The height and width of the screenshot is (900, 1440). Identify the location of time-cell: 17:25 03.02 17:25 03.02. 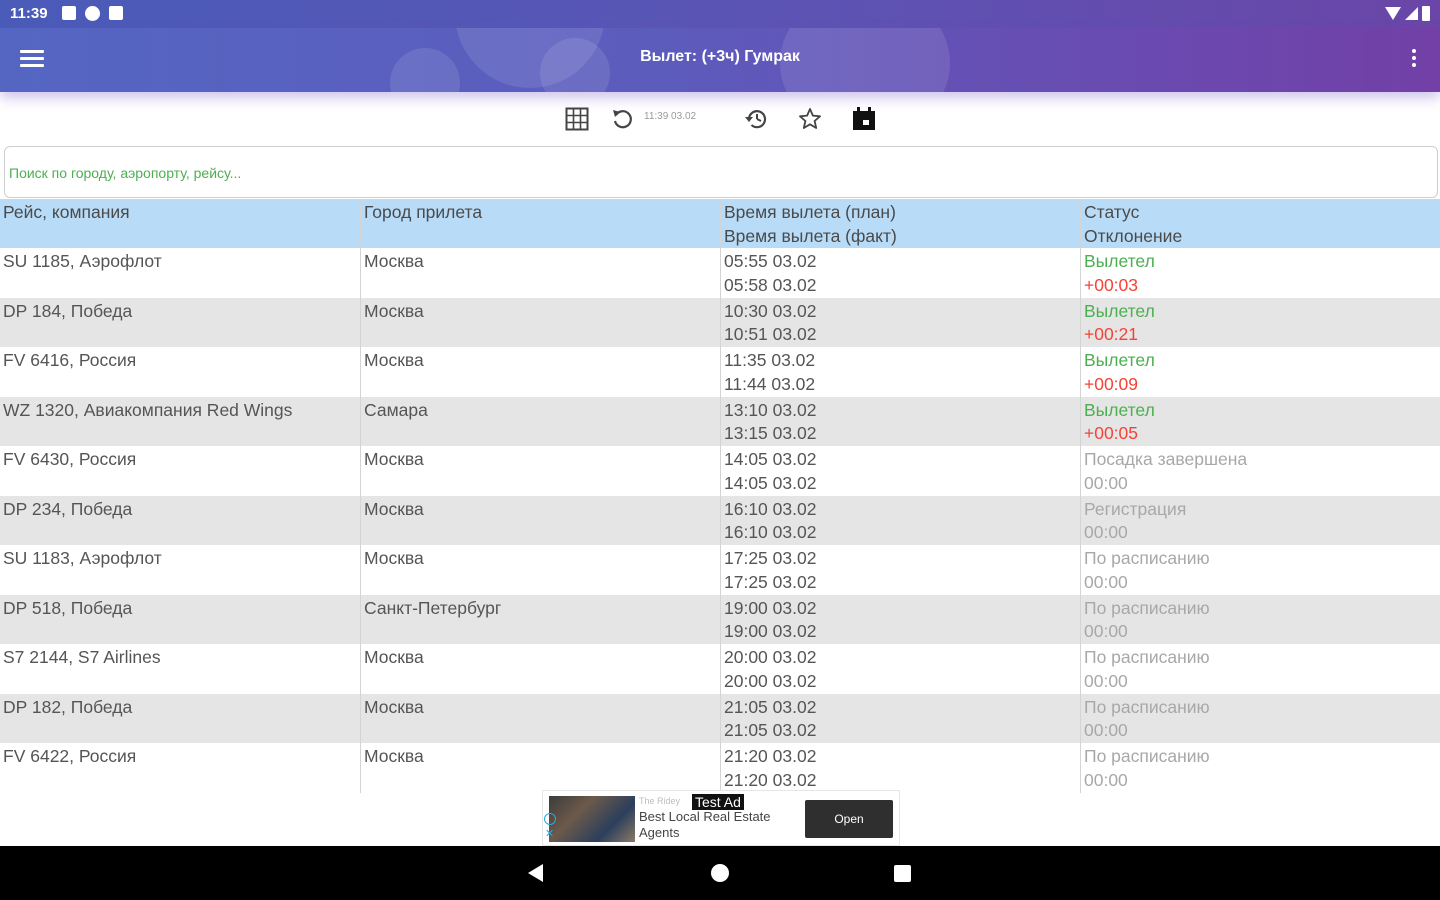
(900, 570).